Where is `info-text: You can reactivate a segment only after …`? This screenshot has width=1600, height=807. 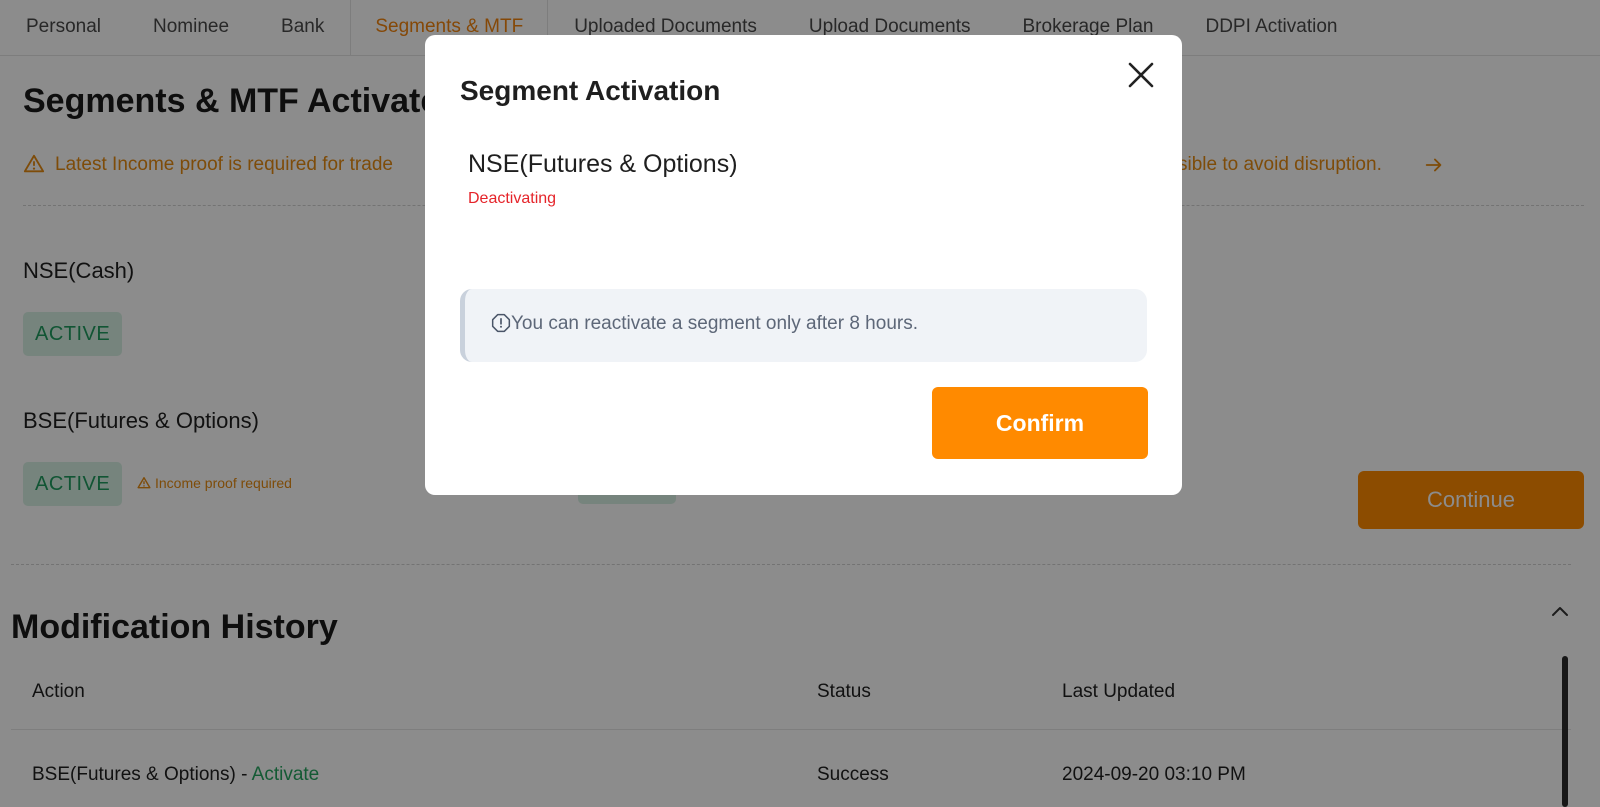
info-text: You can reactivate a segment only after … is located at coordinates (714, 323).